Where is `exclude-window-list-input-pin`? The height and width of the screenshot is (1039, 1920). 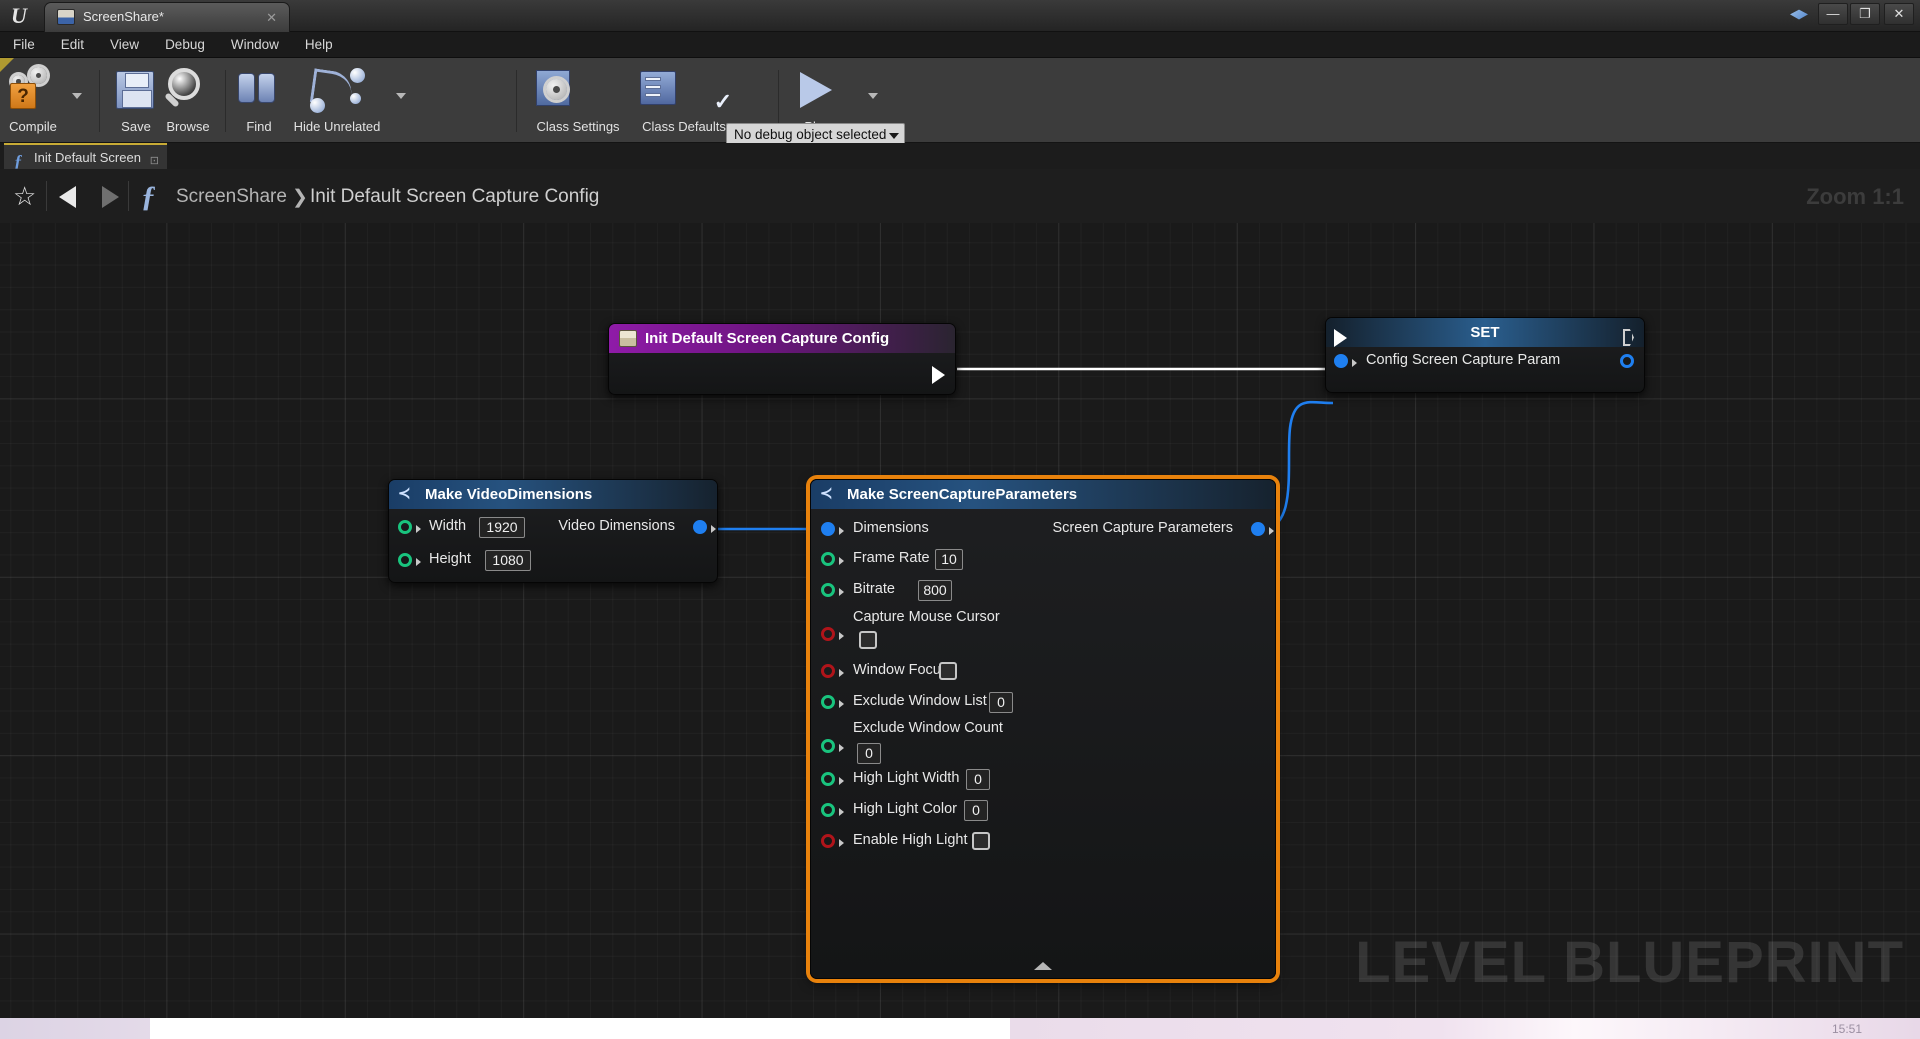
exclude-window-list-input-pin is located at coordinates (828, 702).